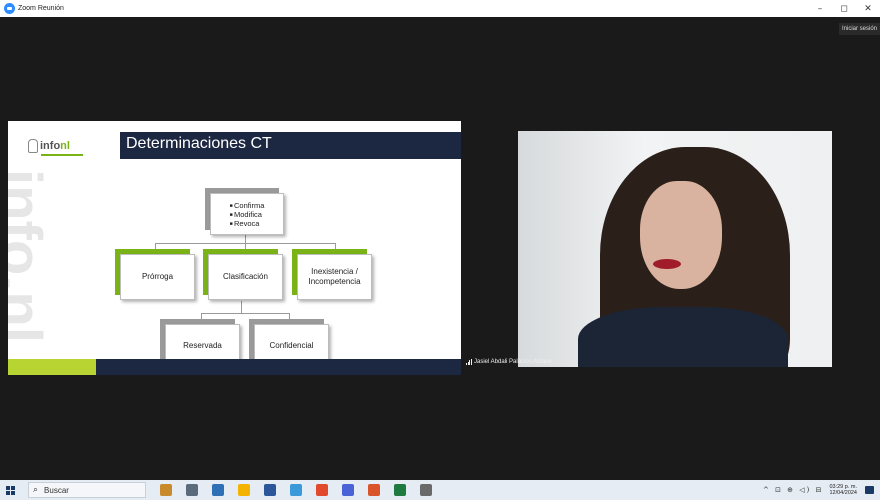  Describe the element at coordinates (41, 8) in the screenshot. I see `window-title: Zoom Reunión` at that location.